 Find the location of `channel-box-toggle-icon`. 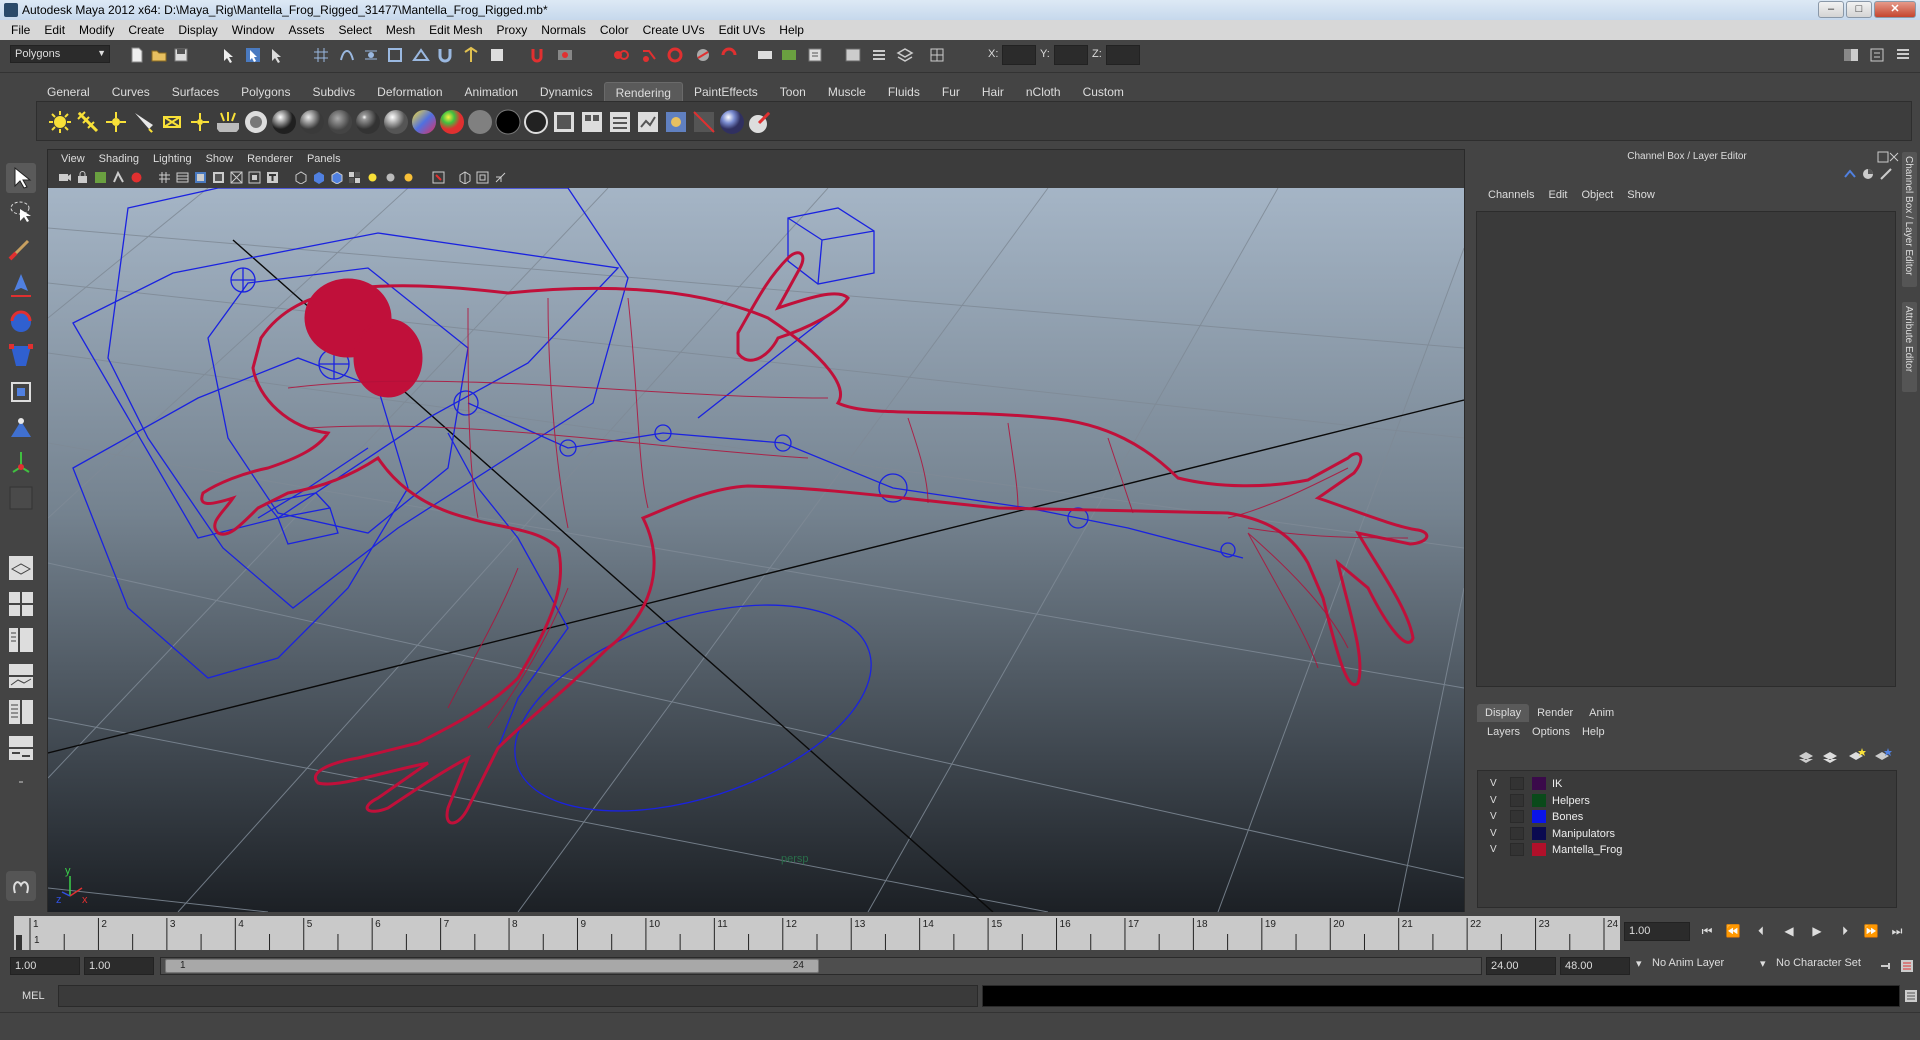

channel-box-toggle-icon is located at coordinates (879, 55).